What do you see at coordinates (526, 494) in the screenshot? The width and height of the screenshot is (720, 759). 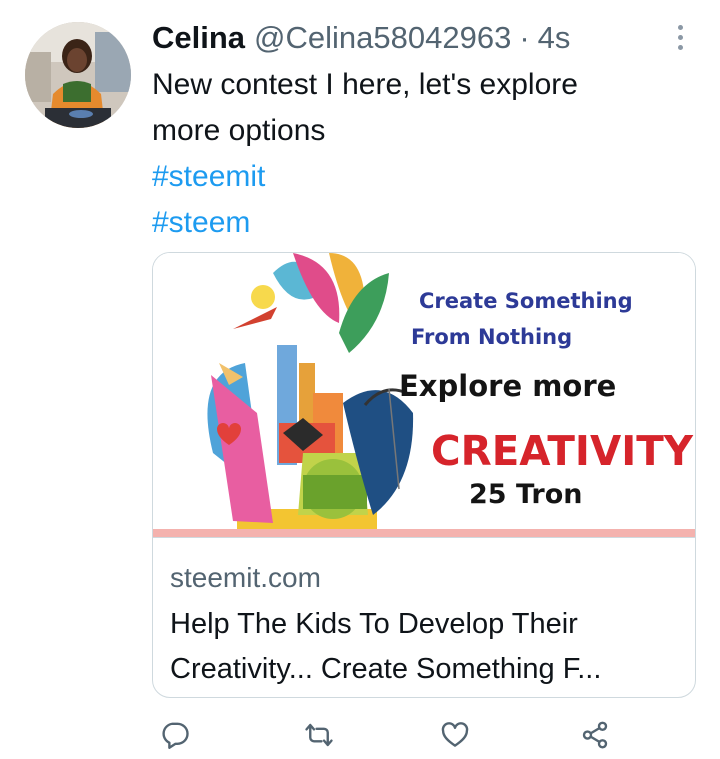 I see `image-text-line5: 25 Tron` at bounding box center [526, 494].